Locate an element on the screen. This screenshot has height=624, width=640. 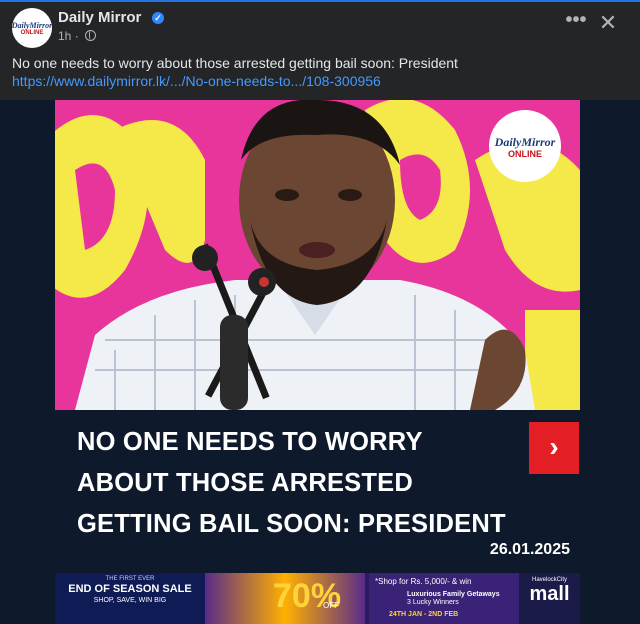
more-options-icon: ••• is located at coordinates (576, 22).